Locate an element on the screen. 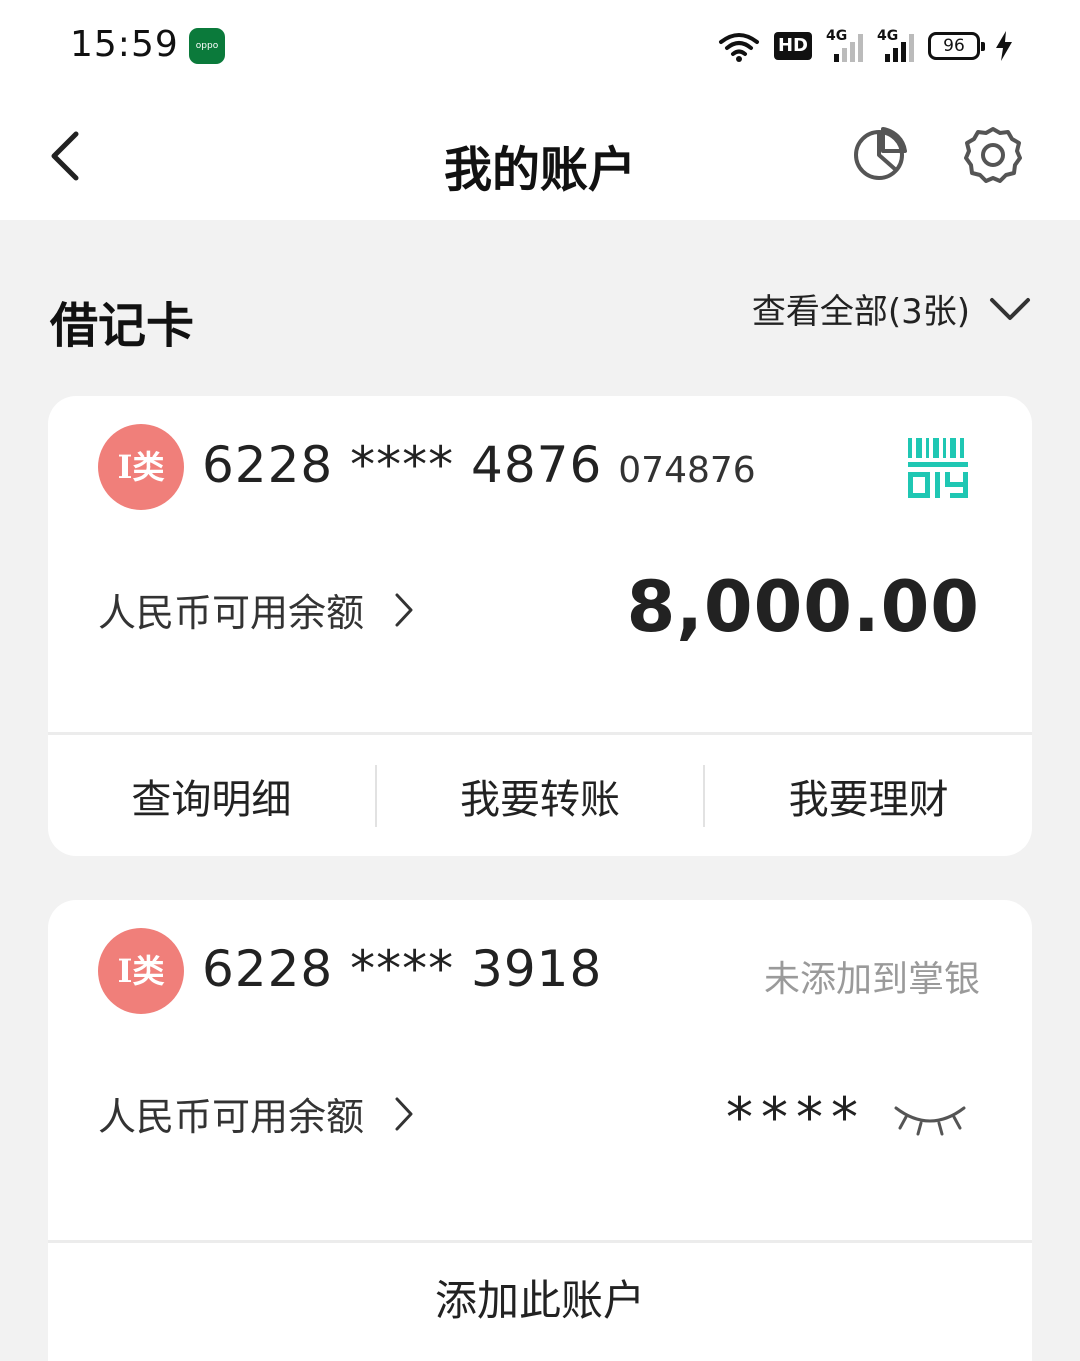 This screenshot has height=1361, width=1080. status-indicators: HD 4G 4G 96 is located at coordinates (866, 46).